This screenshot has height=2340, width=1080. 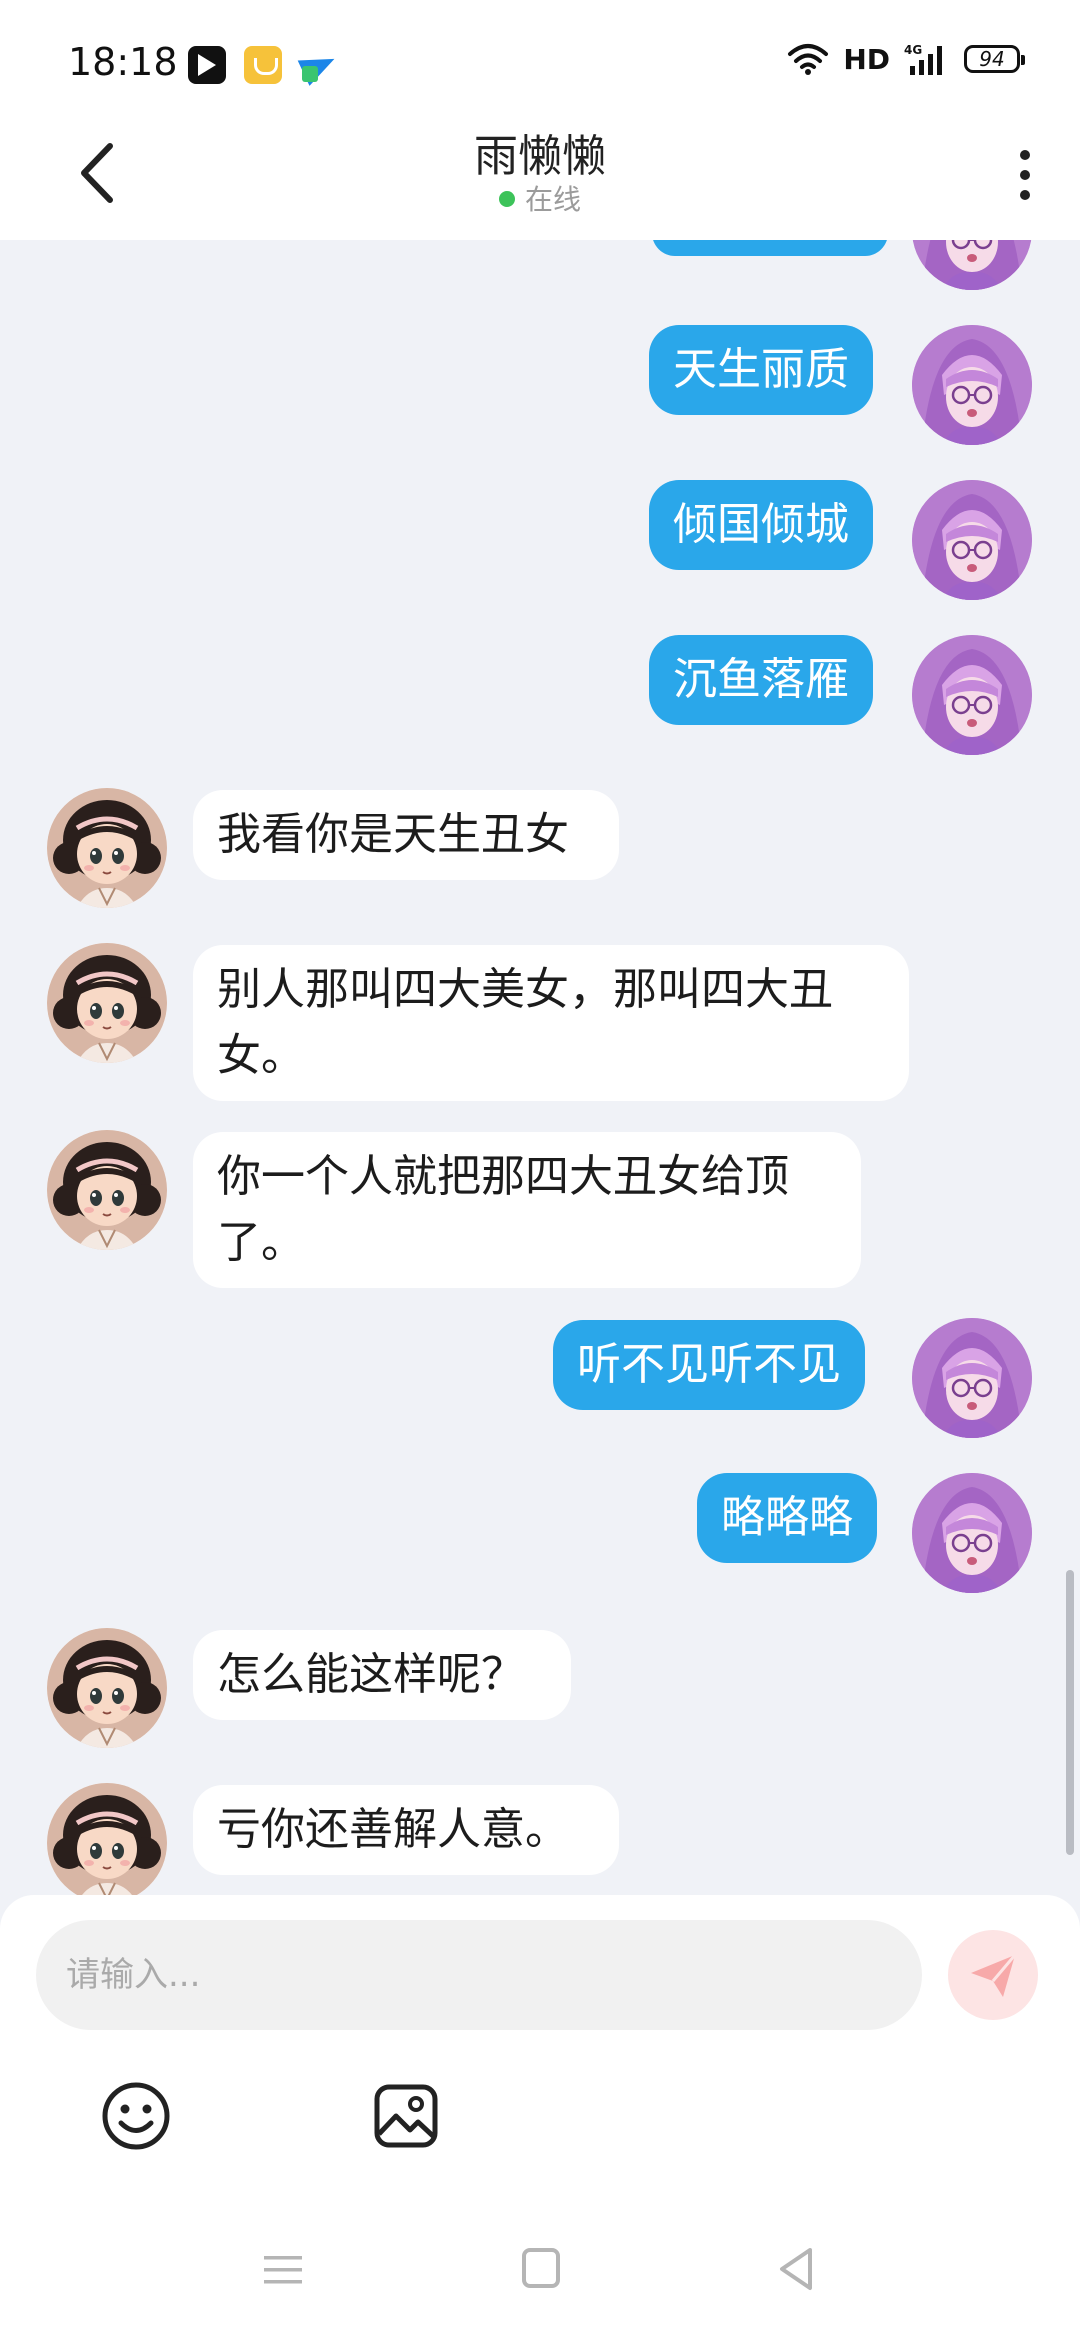 What do you see at coordinates (551, 1023) in the screenshot?
I see `message-bubble-incoming: 别人那叫四大美女，那叫四大丑女。` at bounding box center [551, 1023].